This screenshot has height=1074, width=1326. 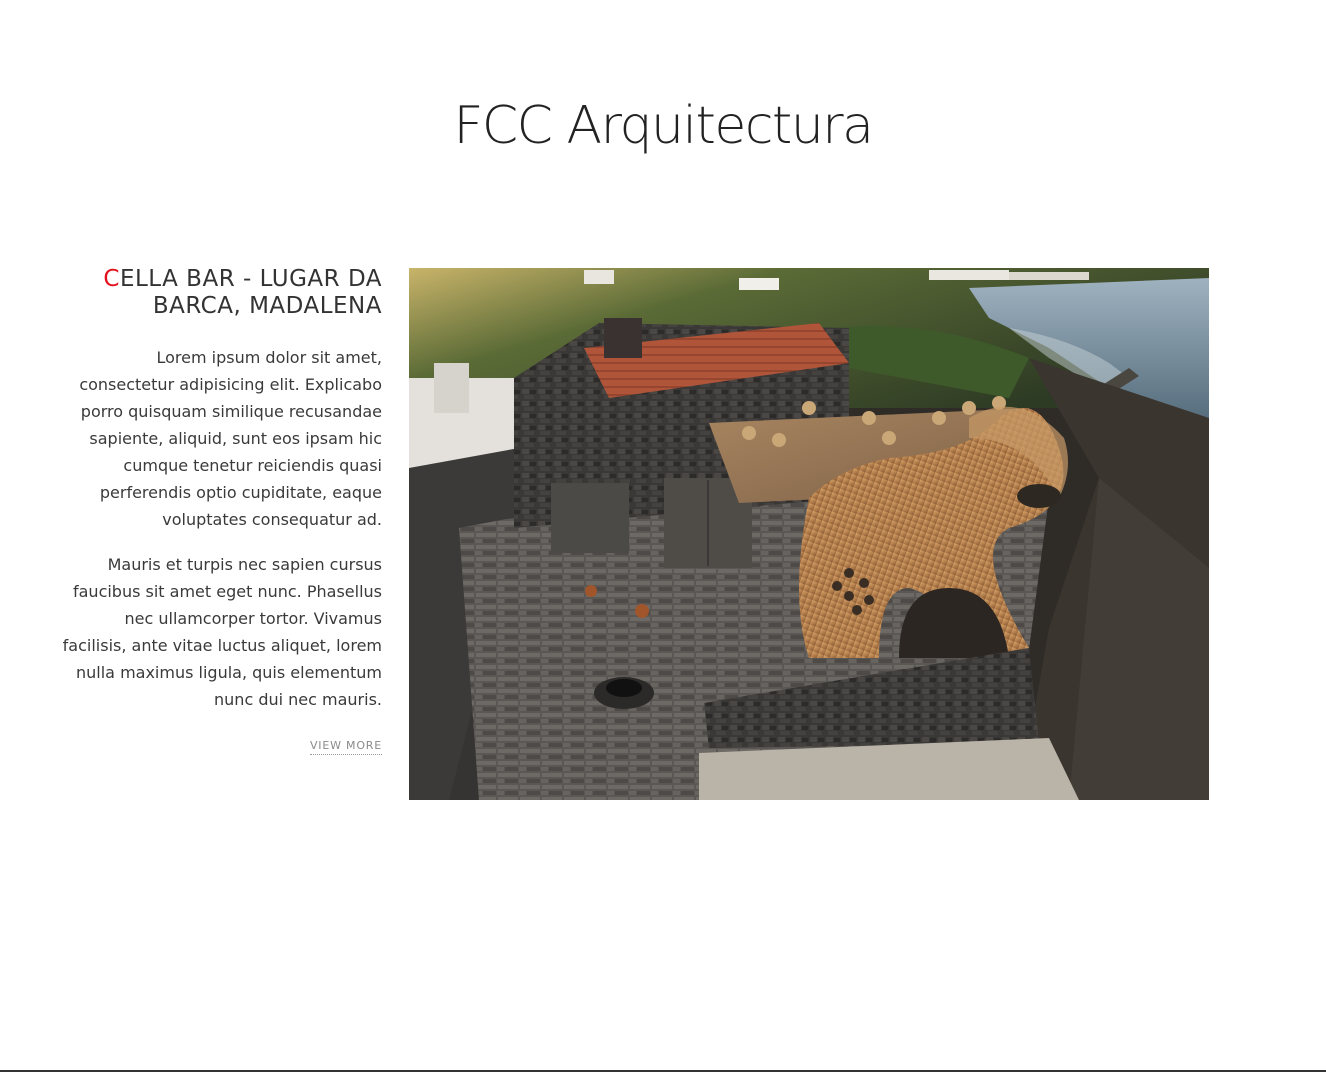 I want to click on project-title-line1: ELLA BAR - LUGAR DA, so click(x=250, y=279).